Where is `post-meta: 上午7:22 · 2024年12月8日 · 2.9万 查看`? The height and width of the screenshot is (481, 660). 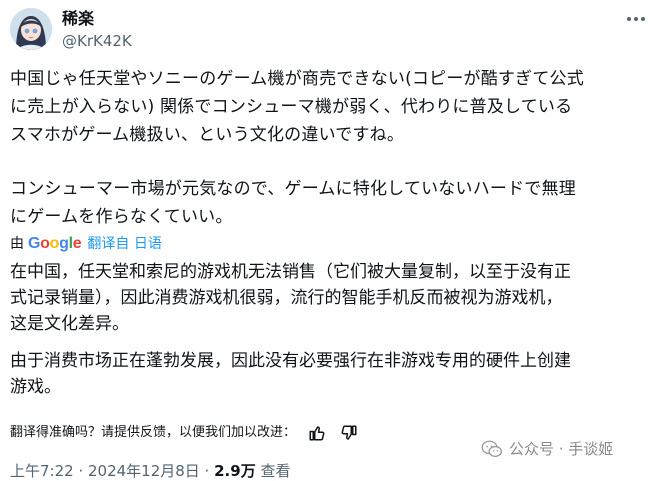
post-meta: 上午7:22 · 2024年12月8日 · 2.9万 查看 is located at coordinates (150, 471).